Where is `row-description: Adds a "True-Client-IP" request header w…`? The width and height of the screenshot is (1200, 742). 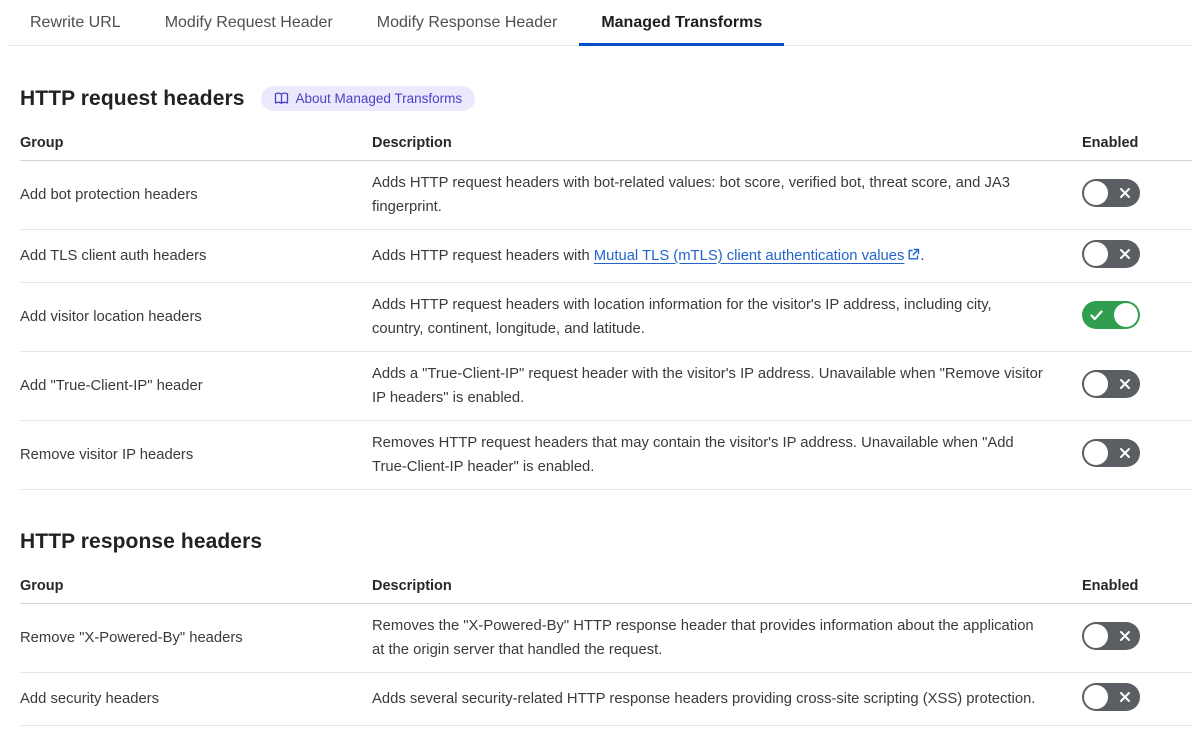
row-description: Adds a "True-Client-IP" request header w… is located at coordinates (707, 386).